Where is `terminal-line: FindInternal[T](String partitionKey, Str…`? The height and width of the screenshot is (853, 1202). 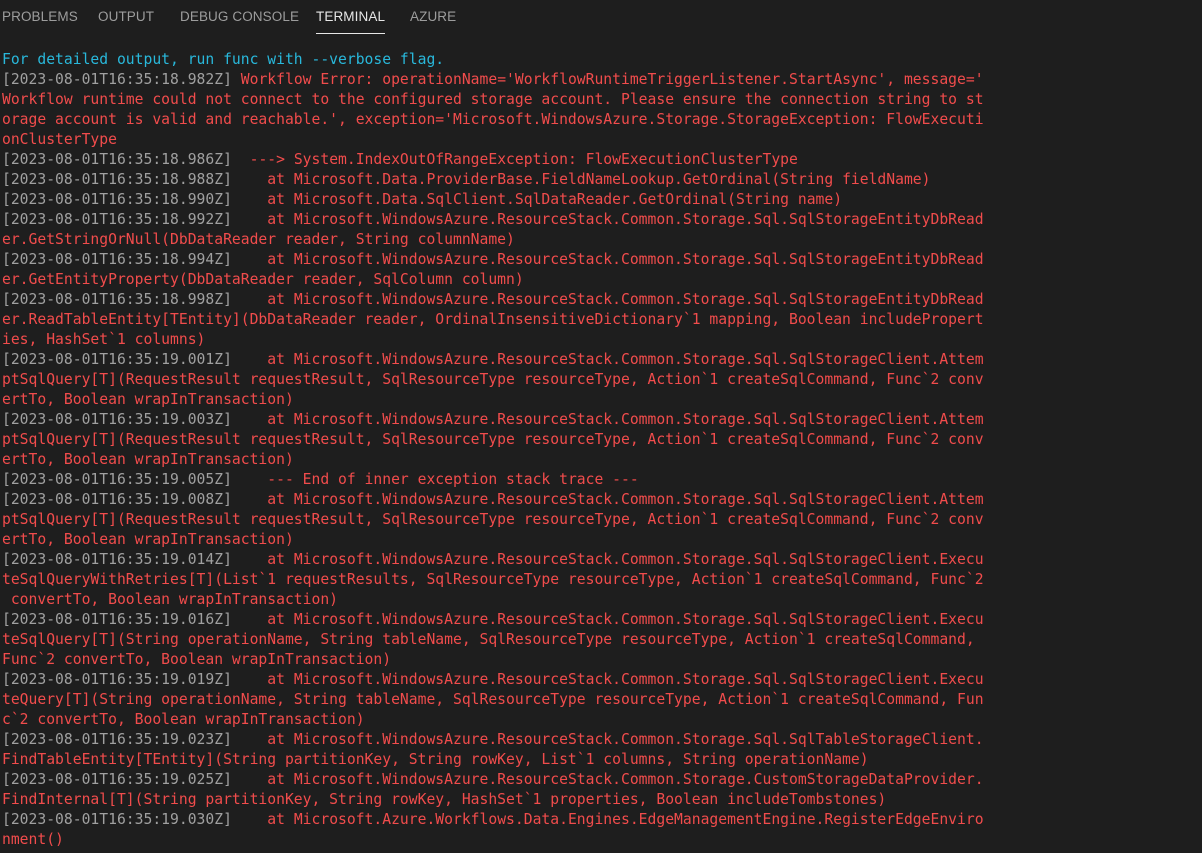 terminal-line: FindInternal[T](String partitionKey, Str… is located at coordinates (602, 800).